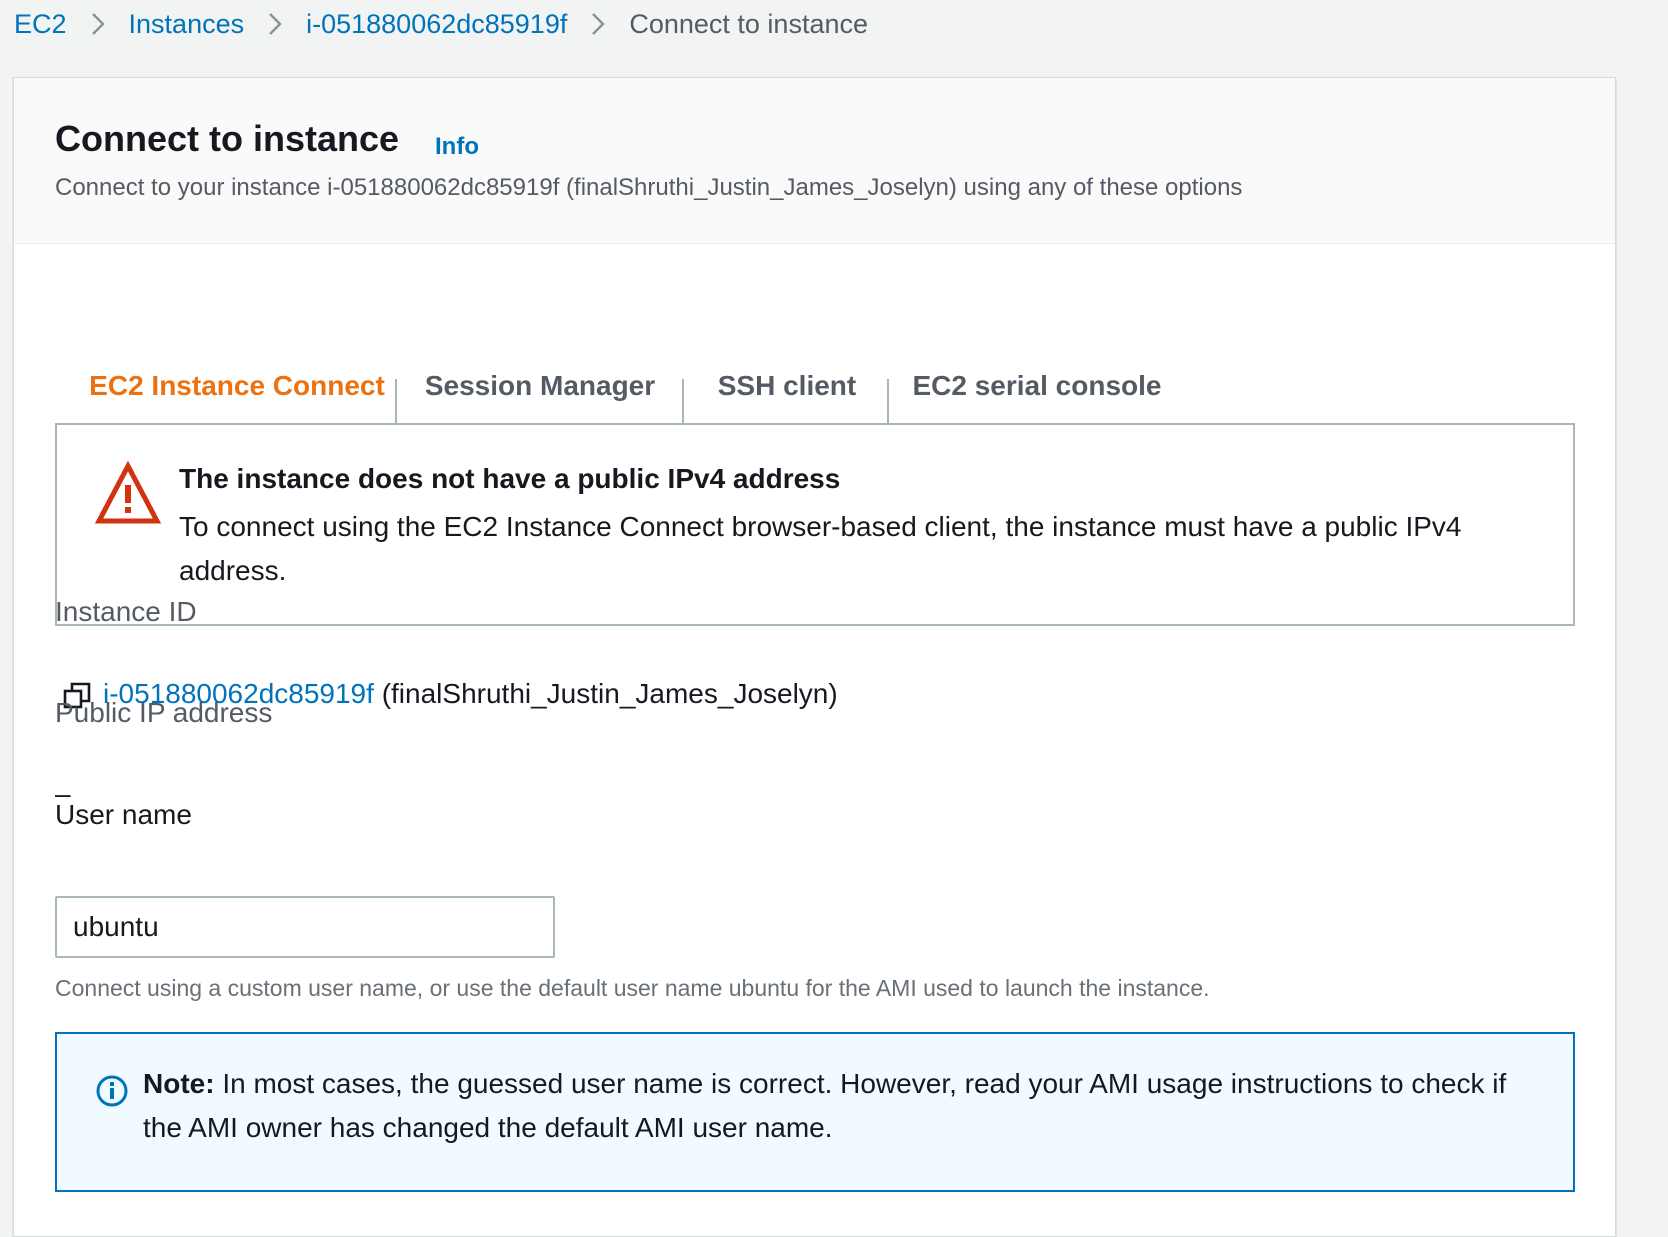 Image resolution: width=1668 pixels, height=1237 pixels. I want to click on public-ip-label: Public IP address, so click(164, 712).